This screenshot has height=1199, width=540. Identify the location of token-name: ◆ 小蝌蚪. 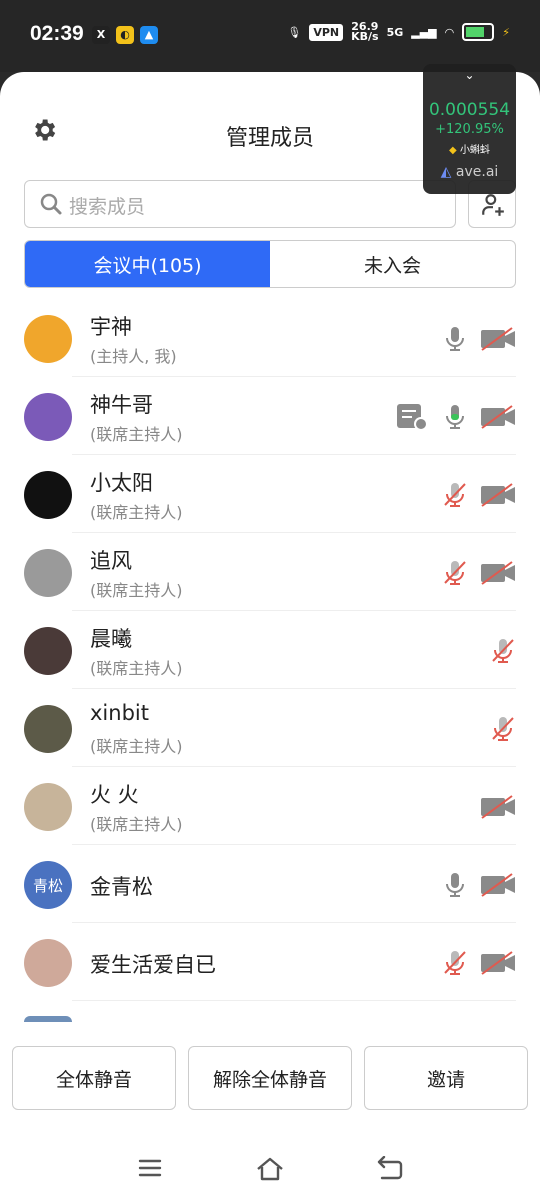
(469, 150).